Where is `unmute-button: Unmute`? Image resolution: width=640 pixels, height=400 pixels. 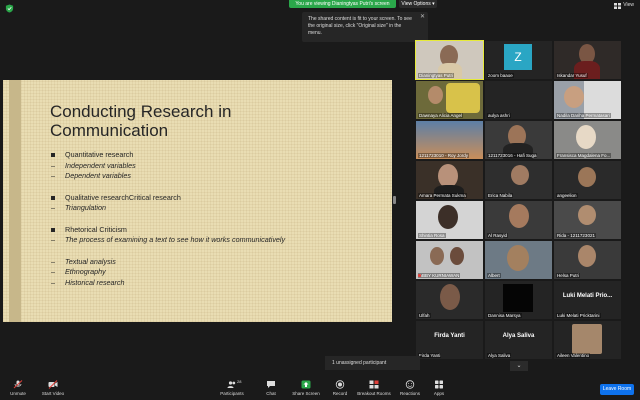
unmute-button: Unmute is located at coordinates (18, 388).